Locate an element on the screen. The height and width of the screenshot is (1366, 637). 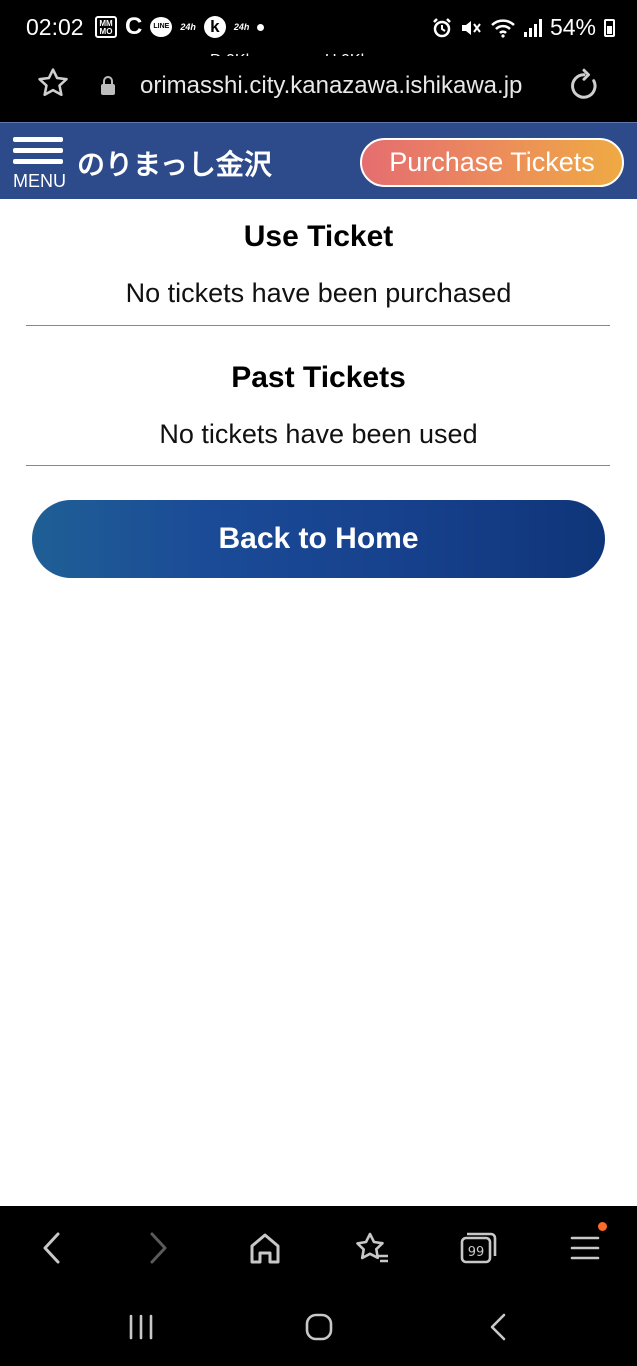
past-tickets-message: No tickets have been used is located at coordinates (318, 434).